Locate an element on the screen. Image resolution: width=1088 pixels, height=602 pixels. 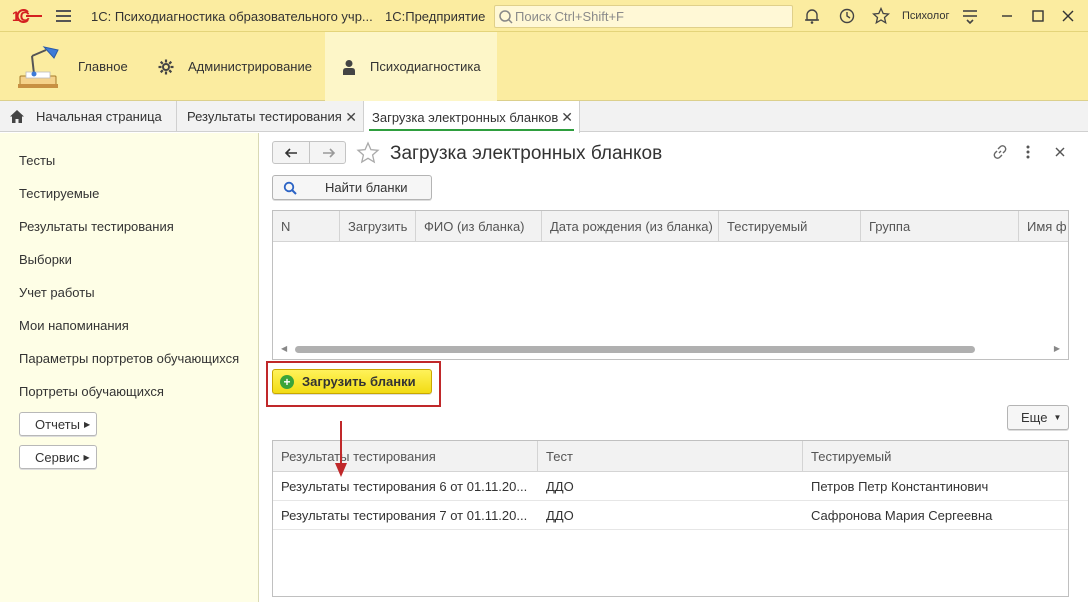
active-tab-indicator is located at coordinates (471, 130).